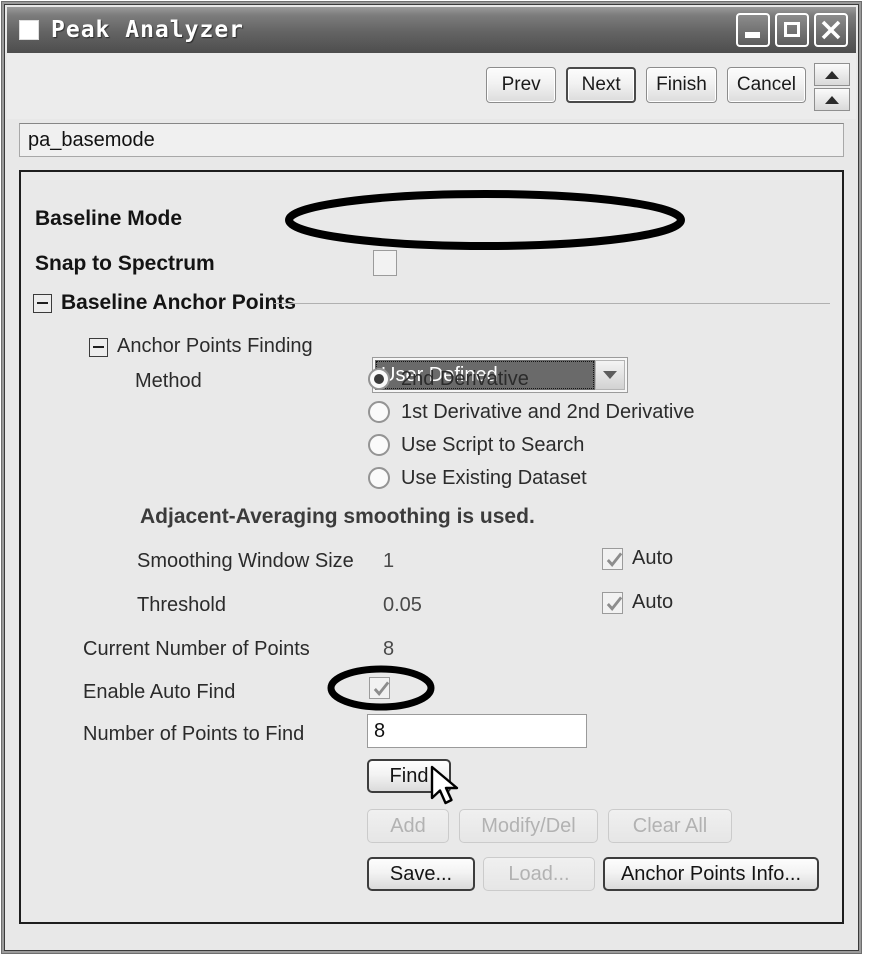 The image size is (871, 963). I want to click on enable-auto-find-checkbox, so click(379, 688).